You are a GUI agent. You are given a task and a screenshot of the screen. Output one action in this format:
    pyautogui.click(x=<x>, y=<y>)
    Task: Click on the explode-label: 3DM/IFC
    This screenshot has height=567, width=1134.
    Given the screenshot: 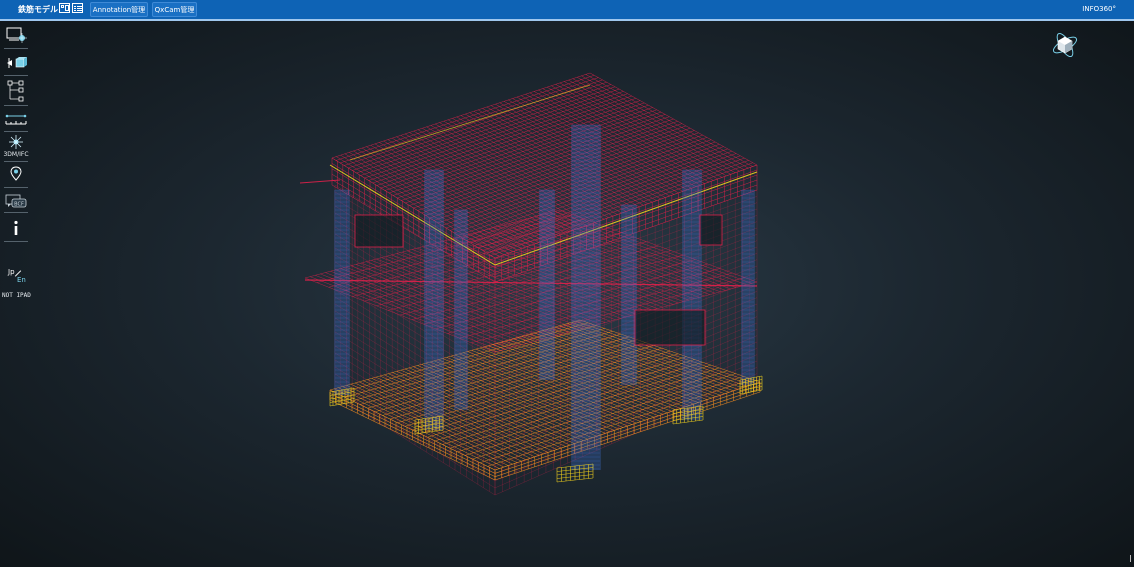 What is the action you would take?
    pyautogui.click(x=16, y=154)
    